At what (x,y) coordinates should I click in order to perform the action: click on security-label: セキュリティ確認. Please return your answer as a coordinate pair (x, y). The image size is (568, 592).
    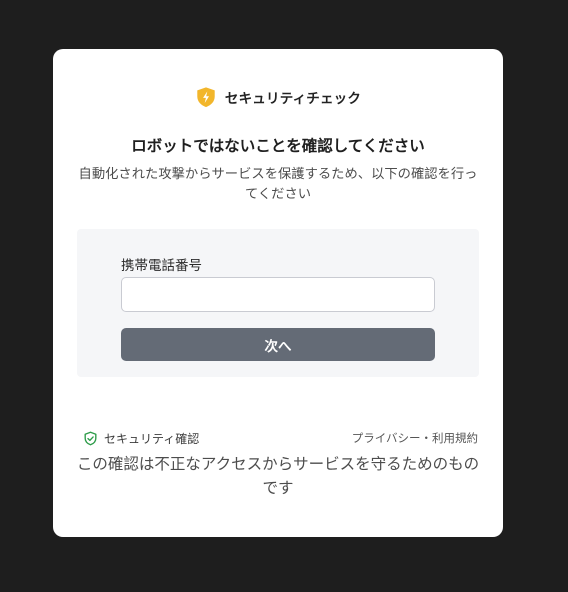
    Looking at the image, I should click on (152, 439).